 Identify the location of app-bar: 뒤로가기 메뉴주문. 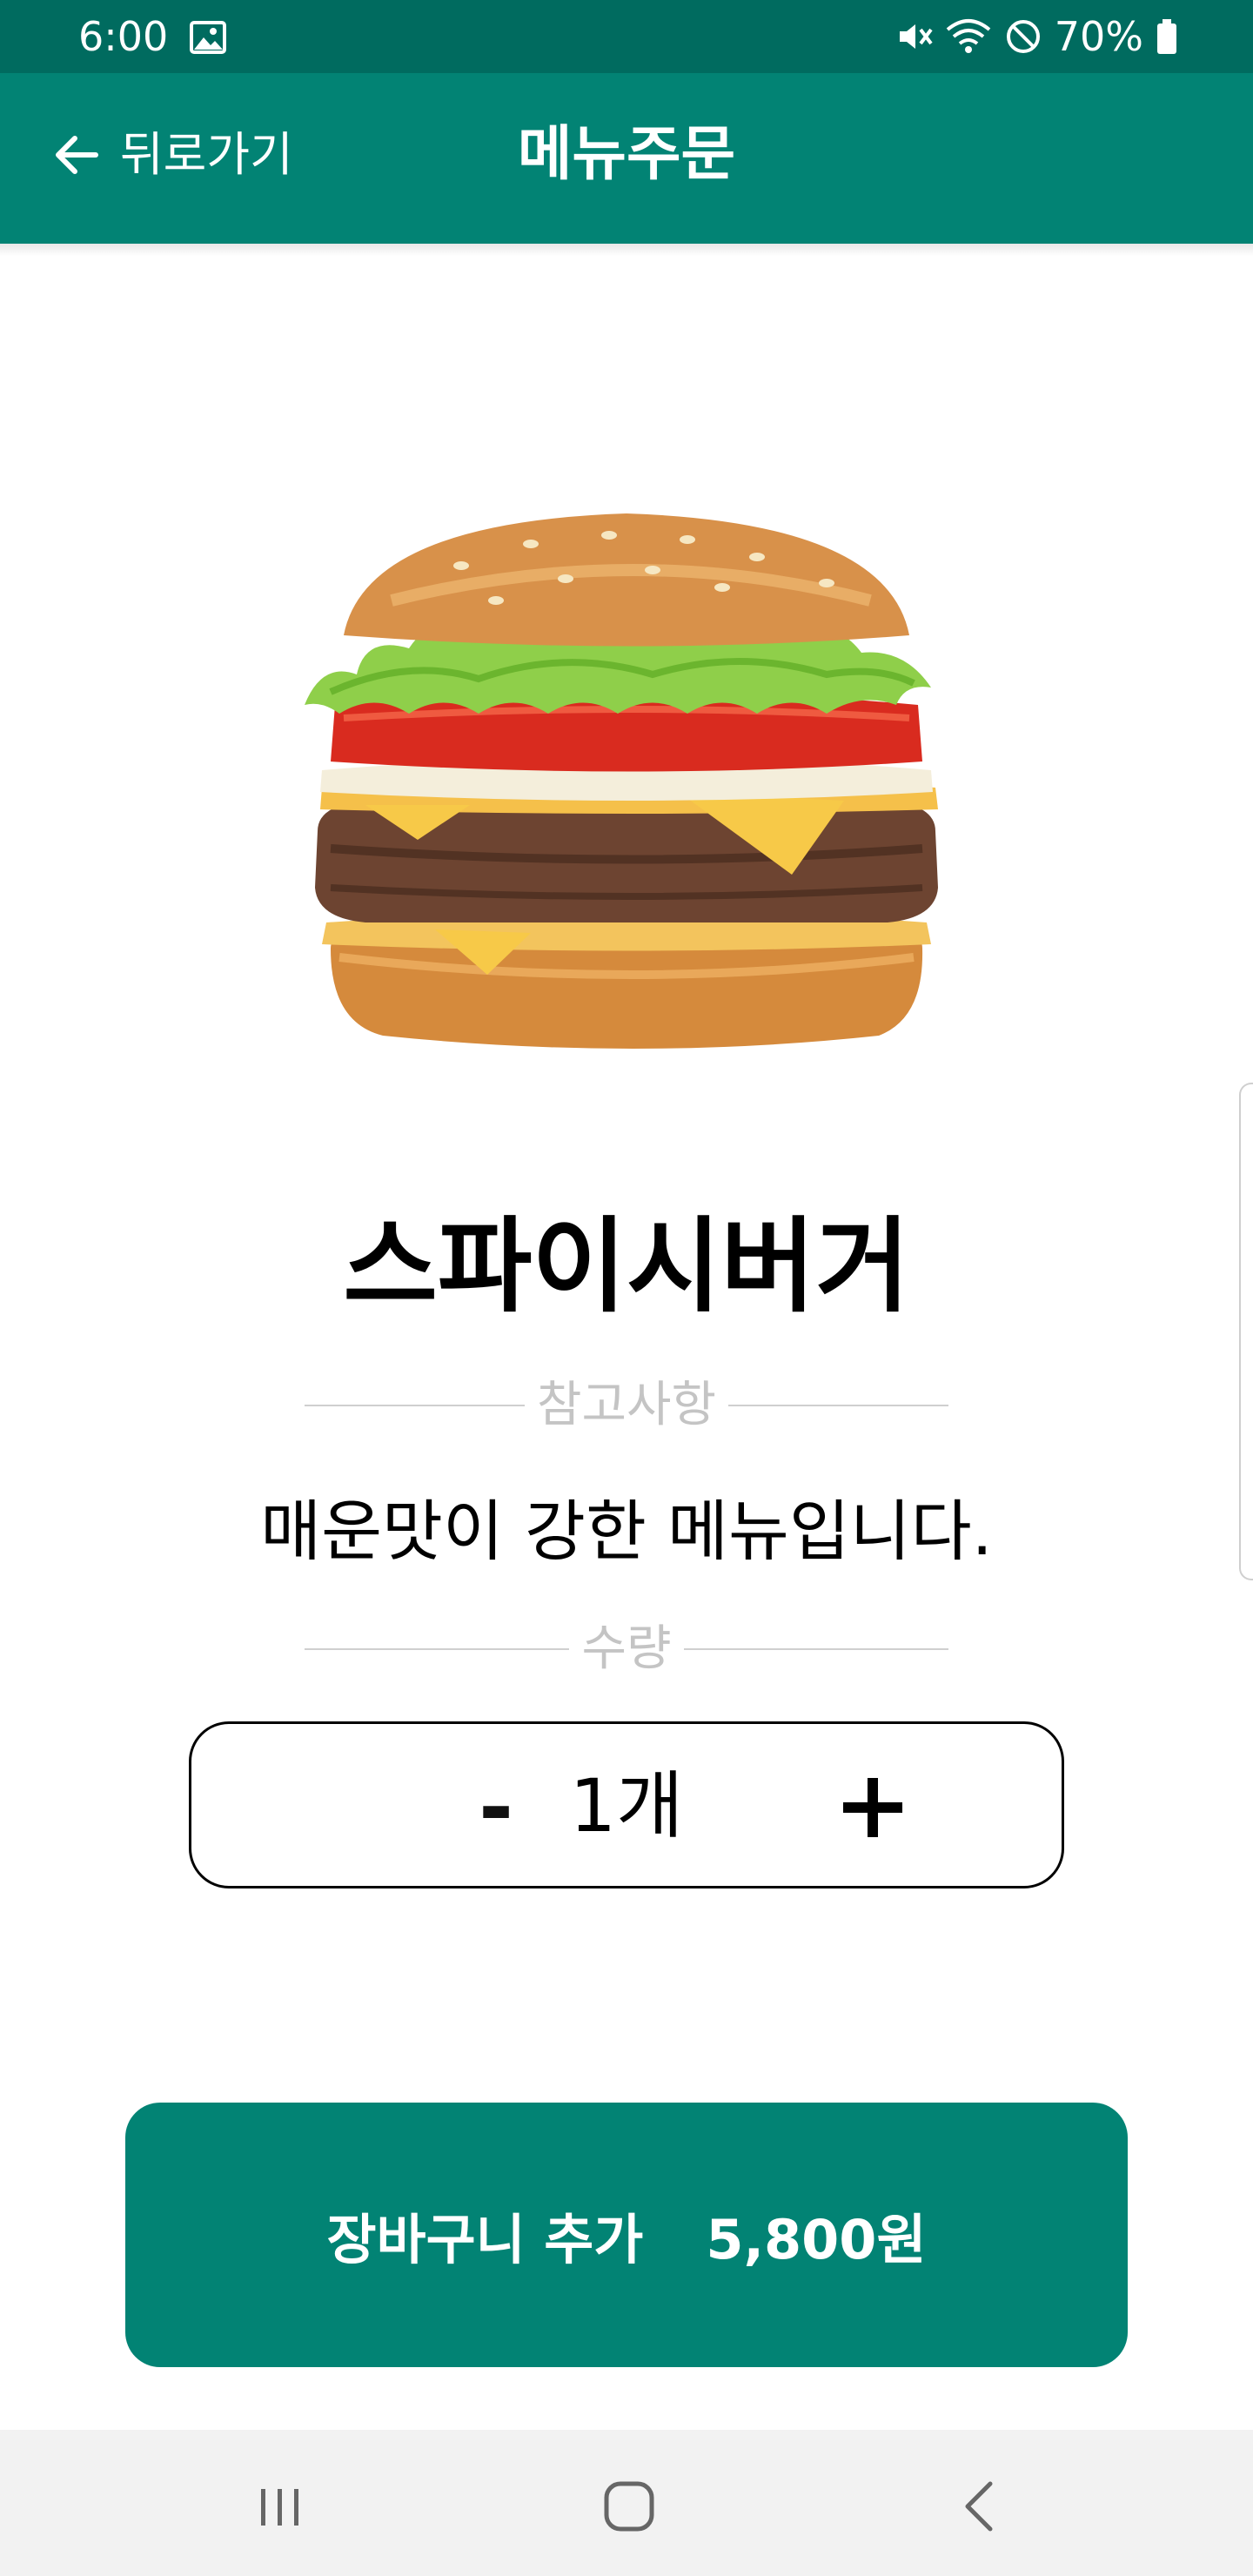
(626, 158).